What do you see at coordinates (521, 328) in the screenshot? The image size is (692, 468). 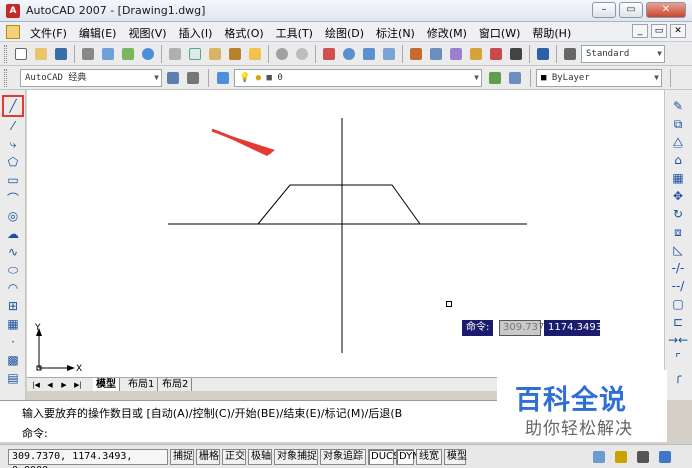 I see `dynamic-input-x: 309.737` at bounding box center [521, 328].